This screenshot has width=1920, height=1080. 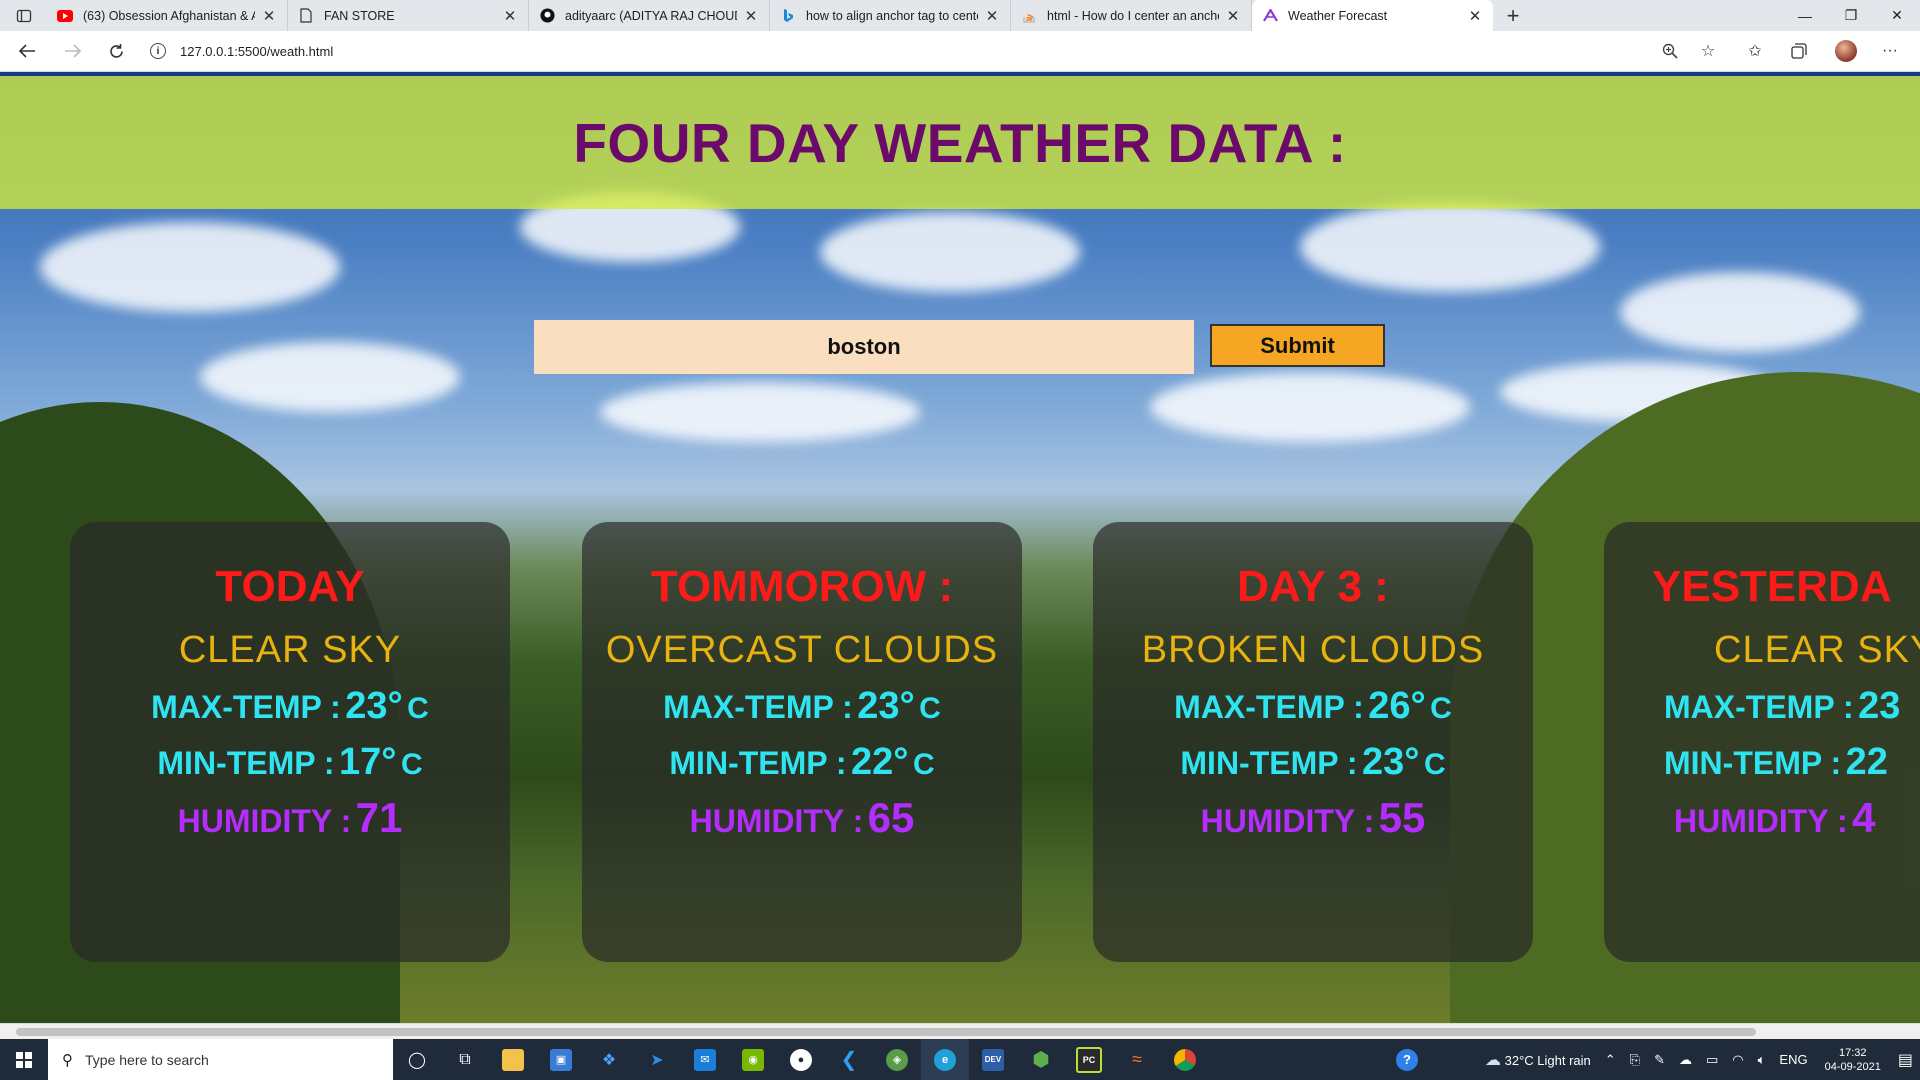 What do you see at coordinates (1805, 15) in the screenshot?
I see `minimize-icon: —` at bounding box center [1805, 15].